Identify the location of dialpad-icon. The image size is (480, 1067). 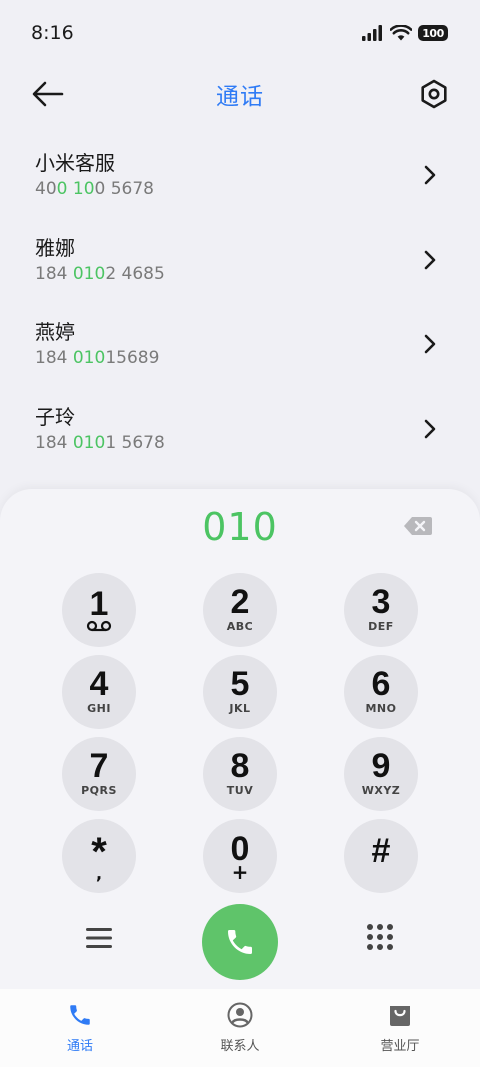
(380, 937).